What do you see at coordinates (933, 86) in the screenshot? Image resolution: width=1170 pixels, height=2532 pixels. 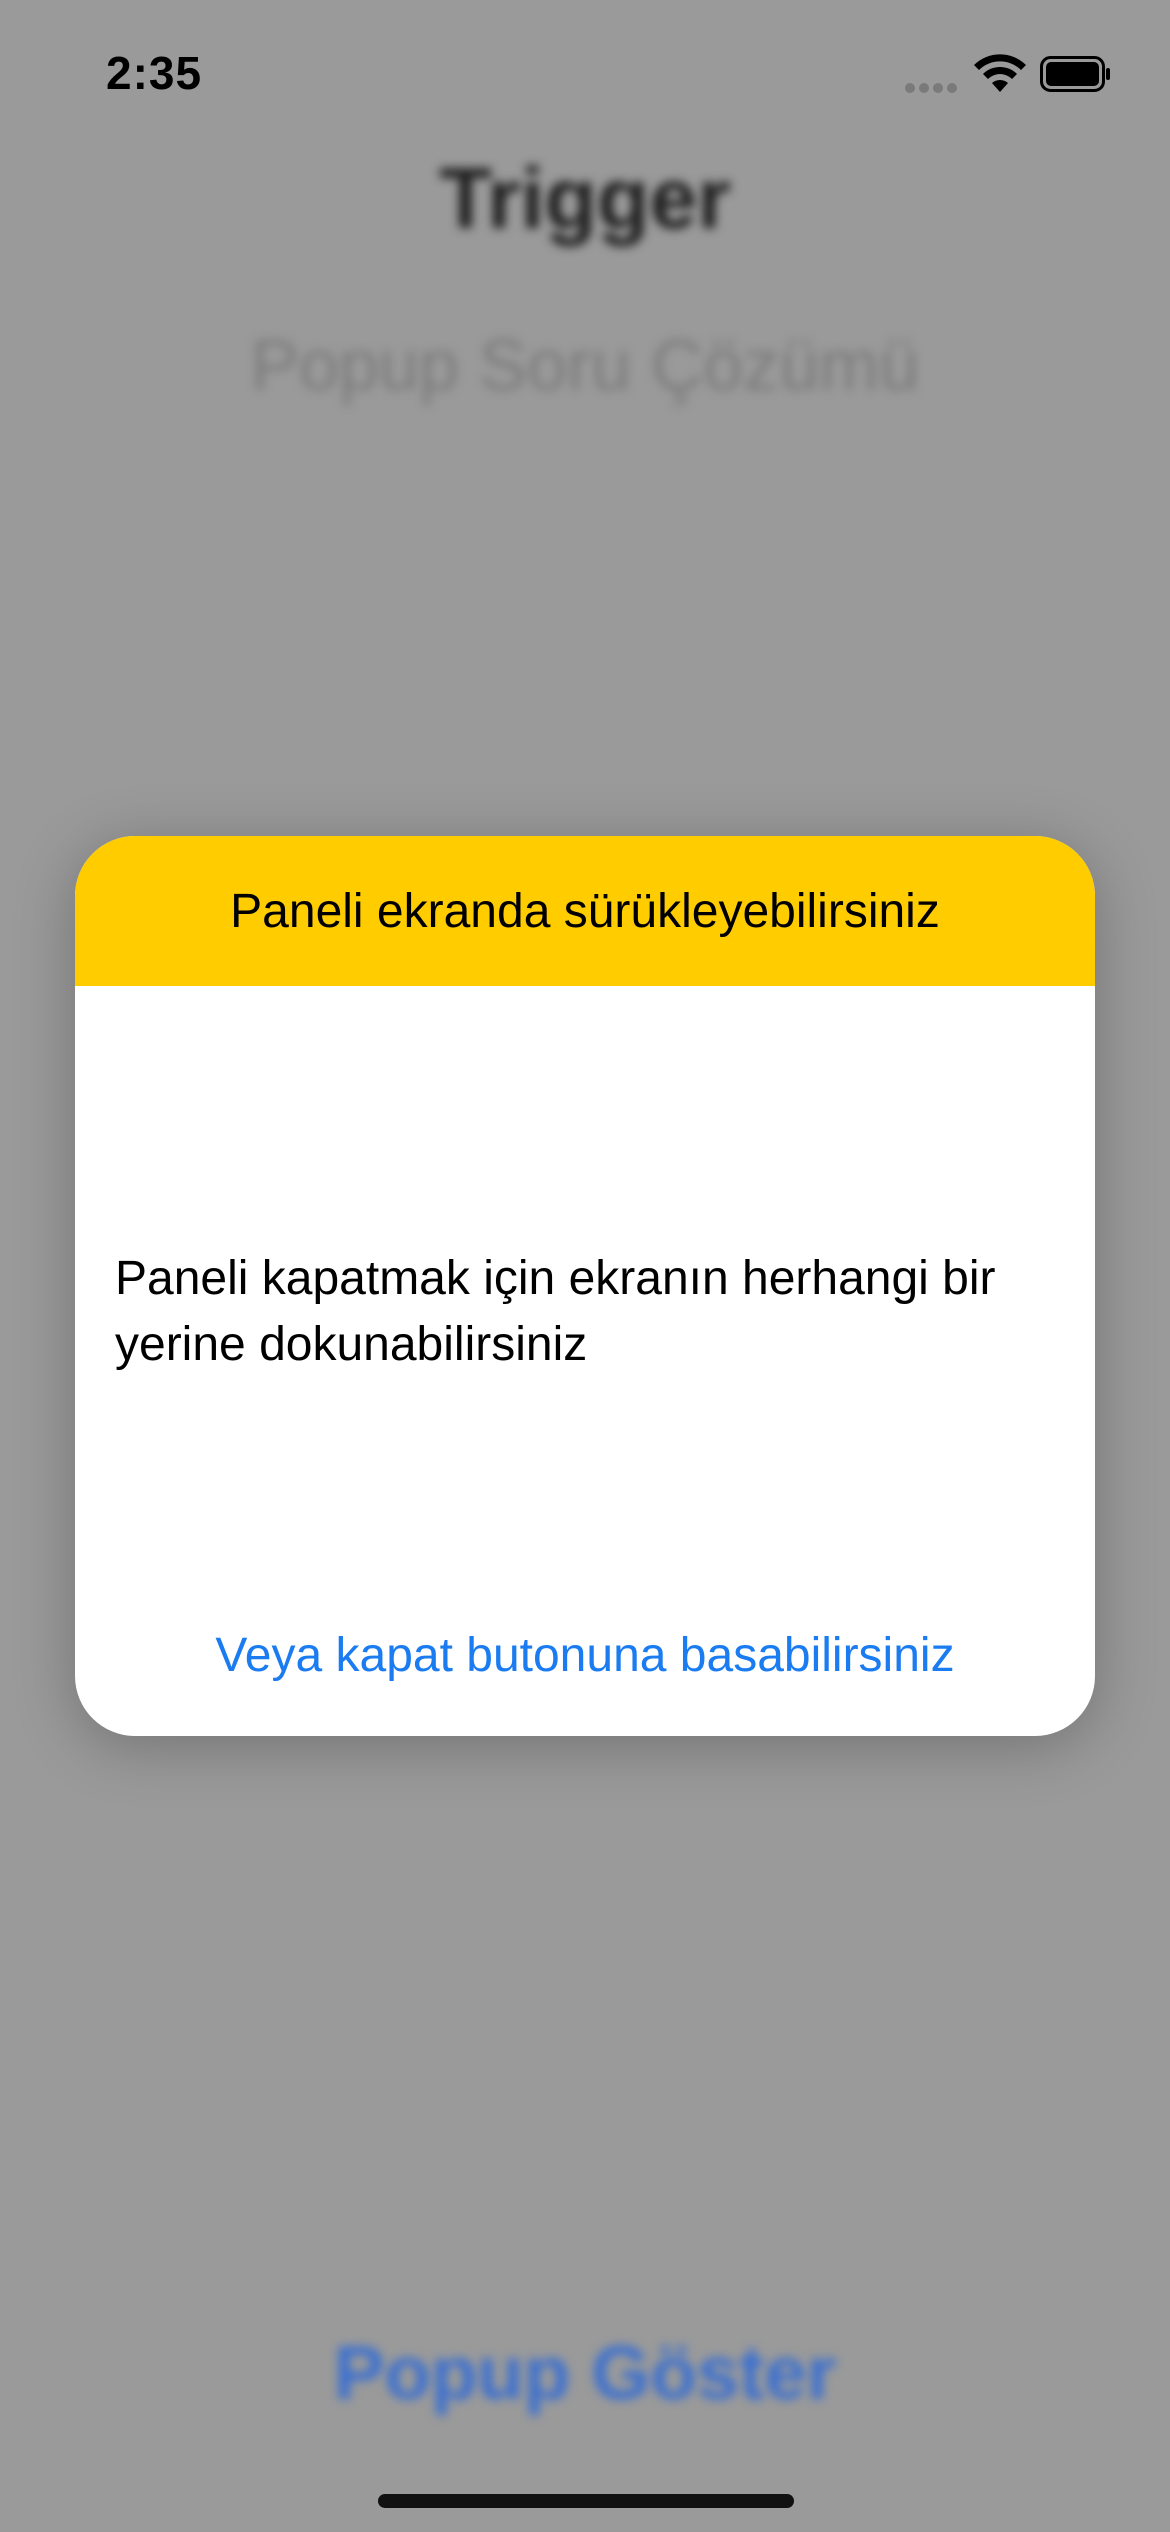 I see `signal-dots-icon` at bounding box center [933, 86].